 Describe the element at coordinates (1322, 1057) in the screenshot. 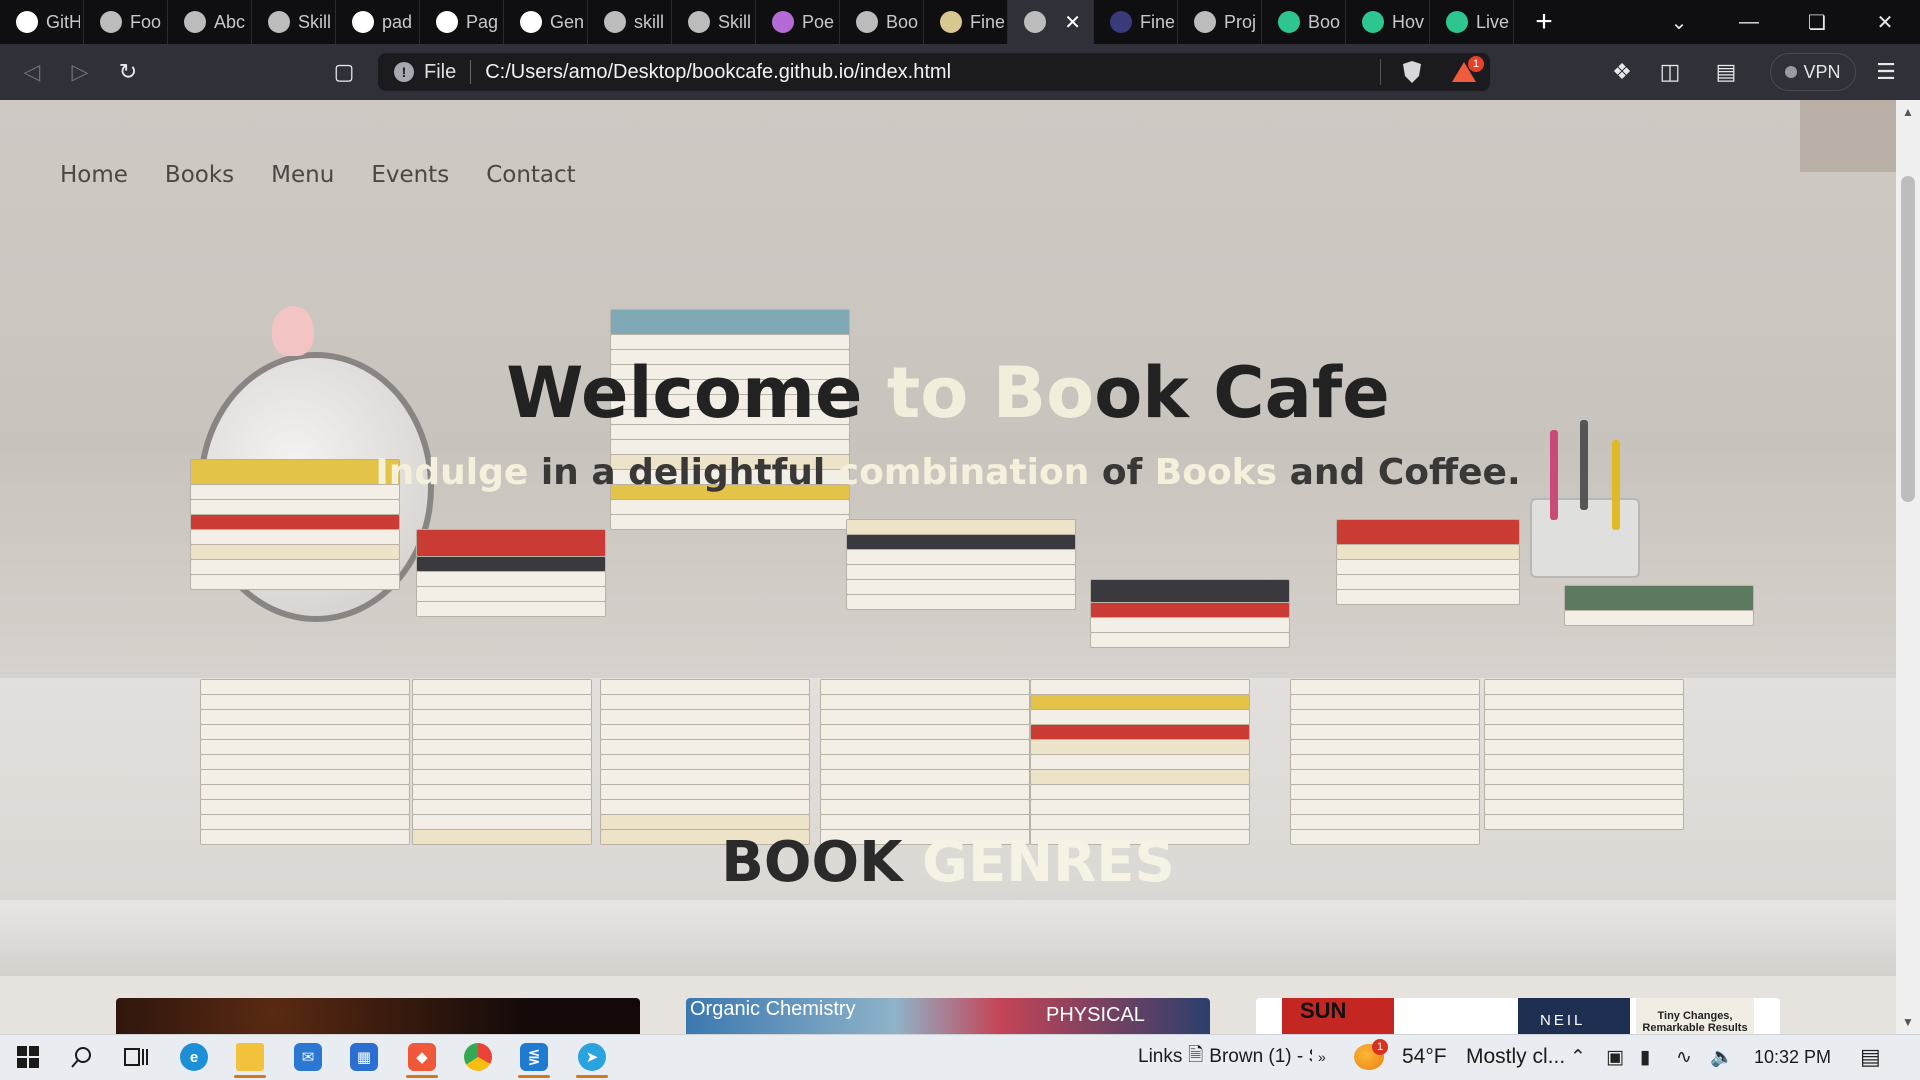

I see `more-links-chevron-icon: »` at that location.